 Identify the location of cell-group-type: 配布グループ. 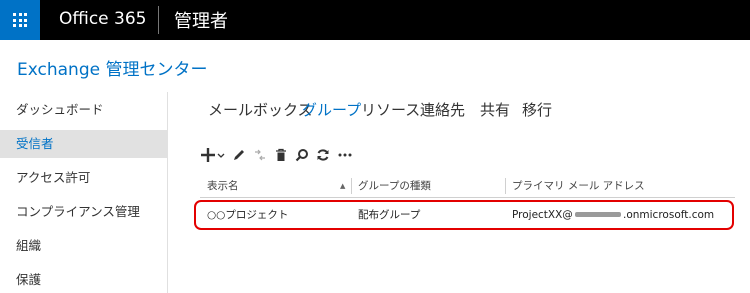
(389, 215).